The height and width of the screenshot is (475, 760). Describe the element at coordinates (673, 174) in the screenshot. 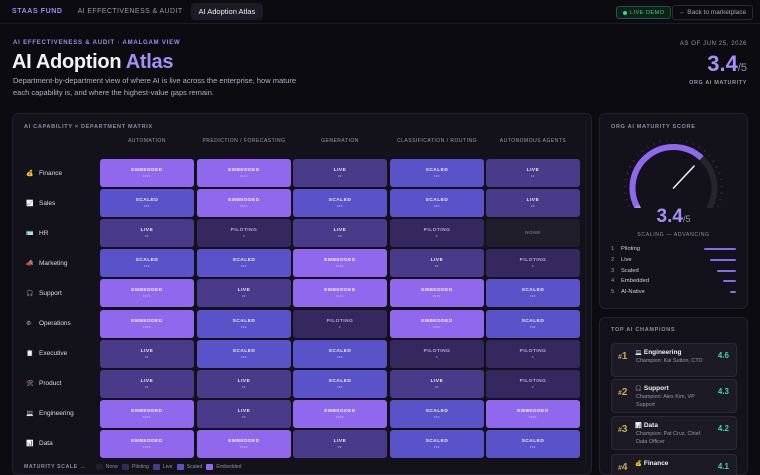

I see `maturity-gauge` at that location.